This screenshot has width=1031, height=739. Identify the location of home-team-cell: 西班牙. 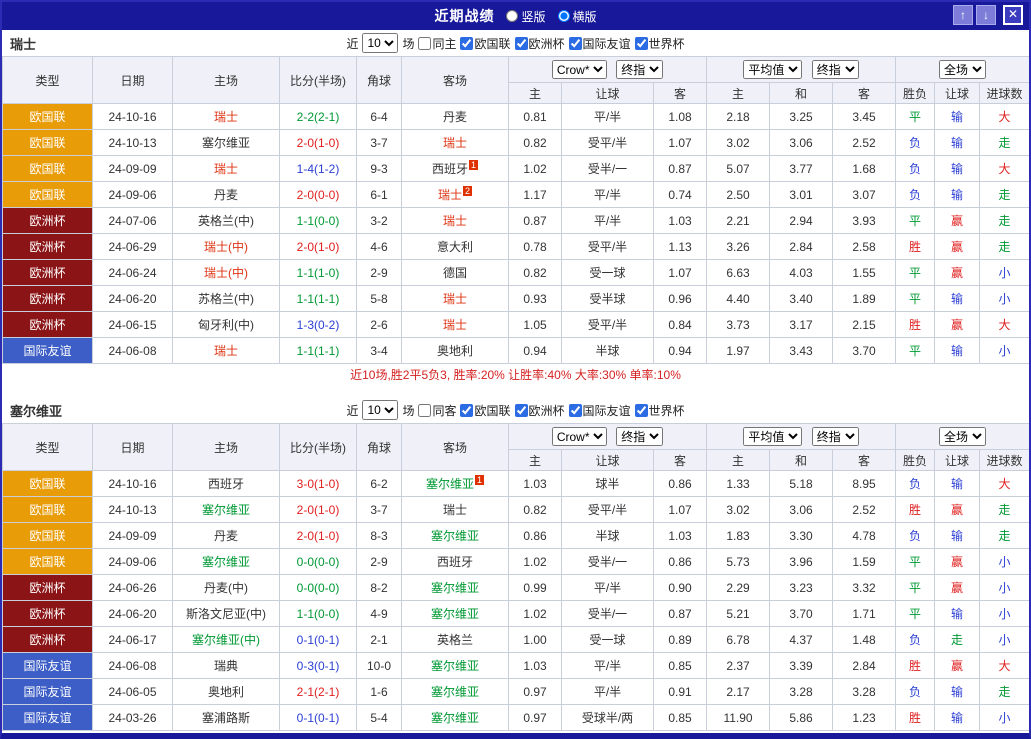
(226, 483).